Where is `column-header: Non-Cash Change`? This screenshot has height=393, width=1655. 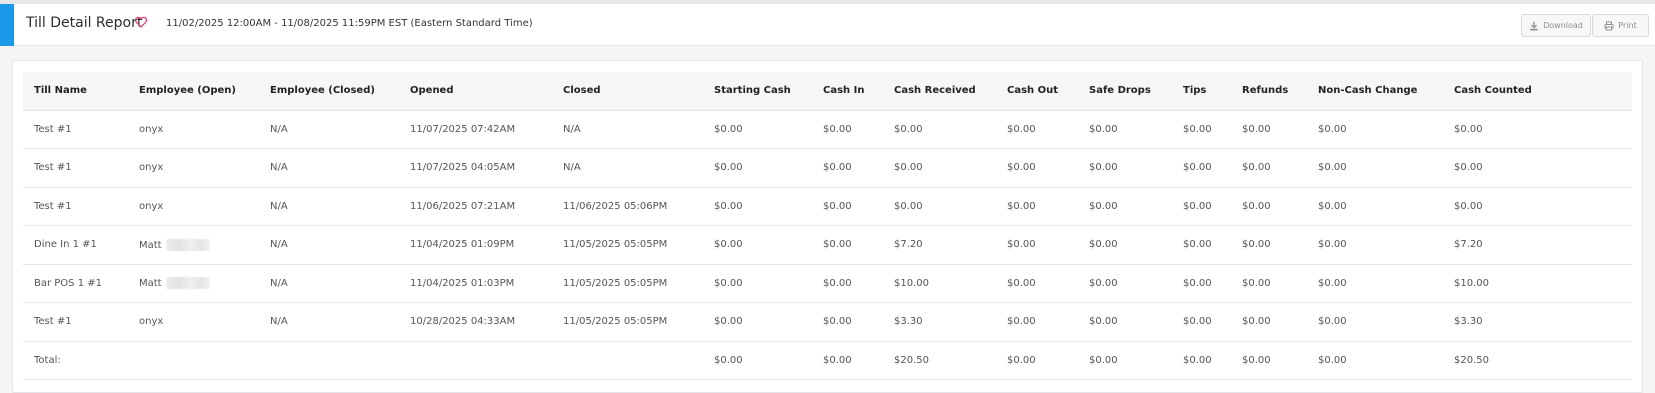
column-header: Non-Cash Change is located at coordinates (1375, 91).